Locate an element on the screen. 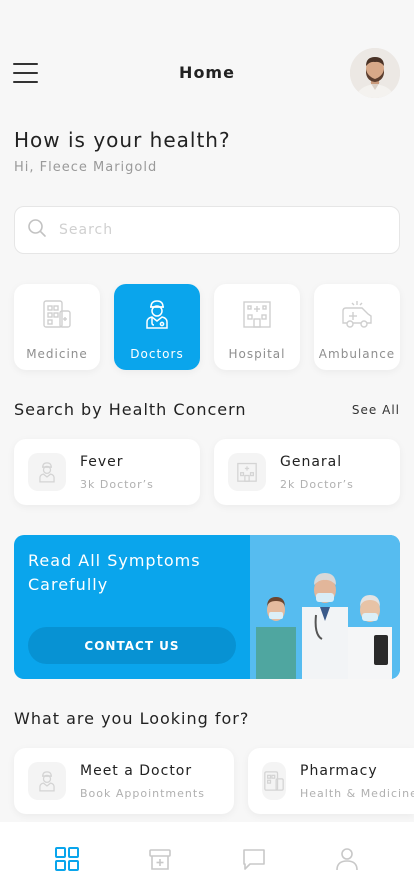 Image resolution: width=414 pixels, height=896 pixels. looking-card-pharmacy: Pharmacy Health & Medicine is located at coordinates (331, 781).